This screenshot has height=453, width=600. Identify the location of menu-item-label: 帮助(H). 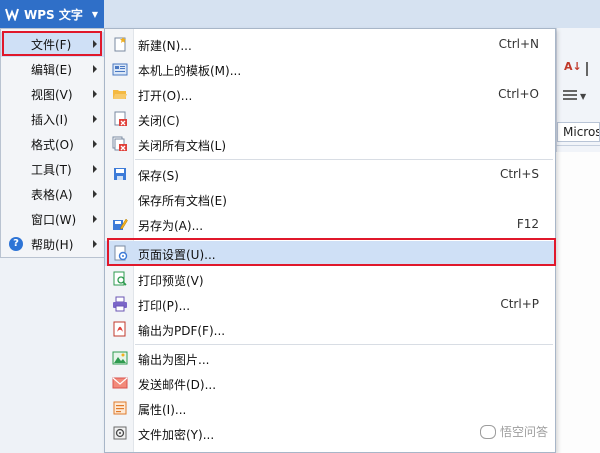
(52, 245).